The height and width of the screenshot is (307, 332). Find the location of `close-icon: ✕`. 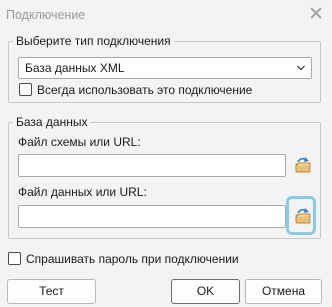

close-icon: ✕ is located at coordinates (316, 15).